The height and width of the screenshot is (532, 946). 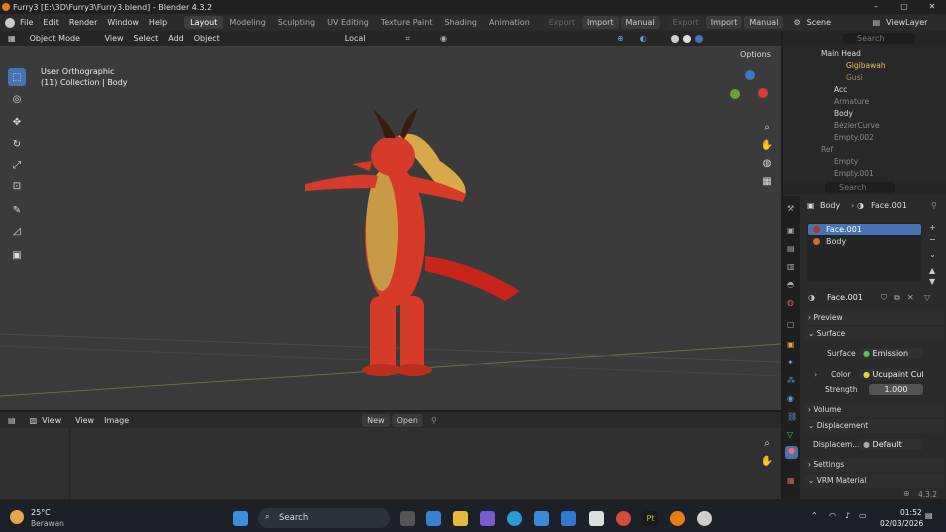 What do you see at coordinates (17, 122) in the screenshot?
I see `move-tool-icon: ✥` at bounding box center [17, 122].